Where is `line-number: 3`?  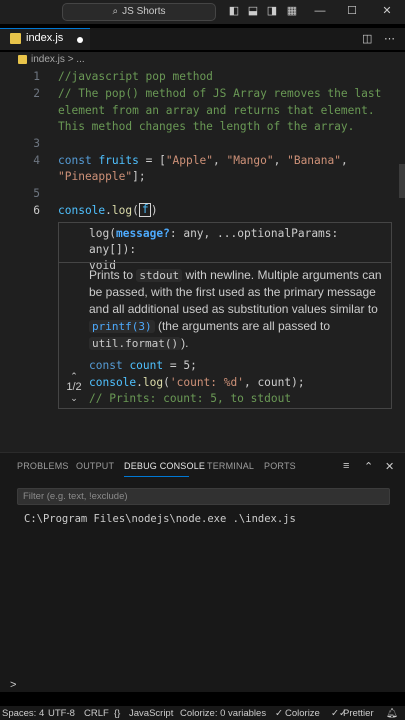 line-number: 3 is located at coordinates (36, 143).